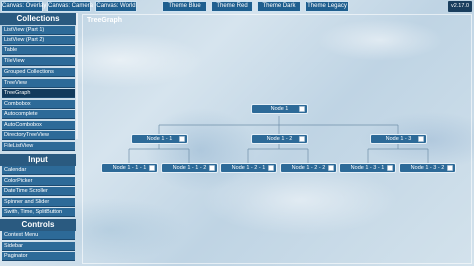  What do you see at coordinates (38, 93) in the screenshot?
I see `sidebar-item-treegraph: TreeGraph` at bounding box center [38, 93].